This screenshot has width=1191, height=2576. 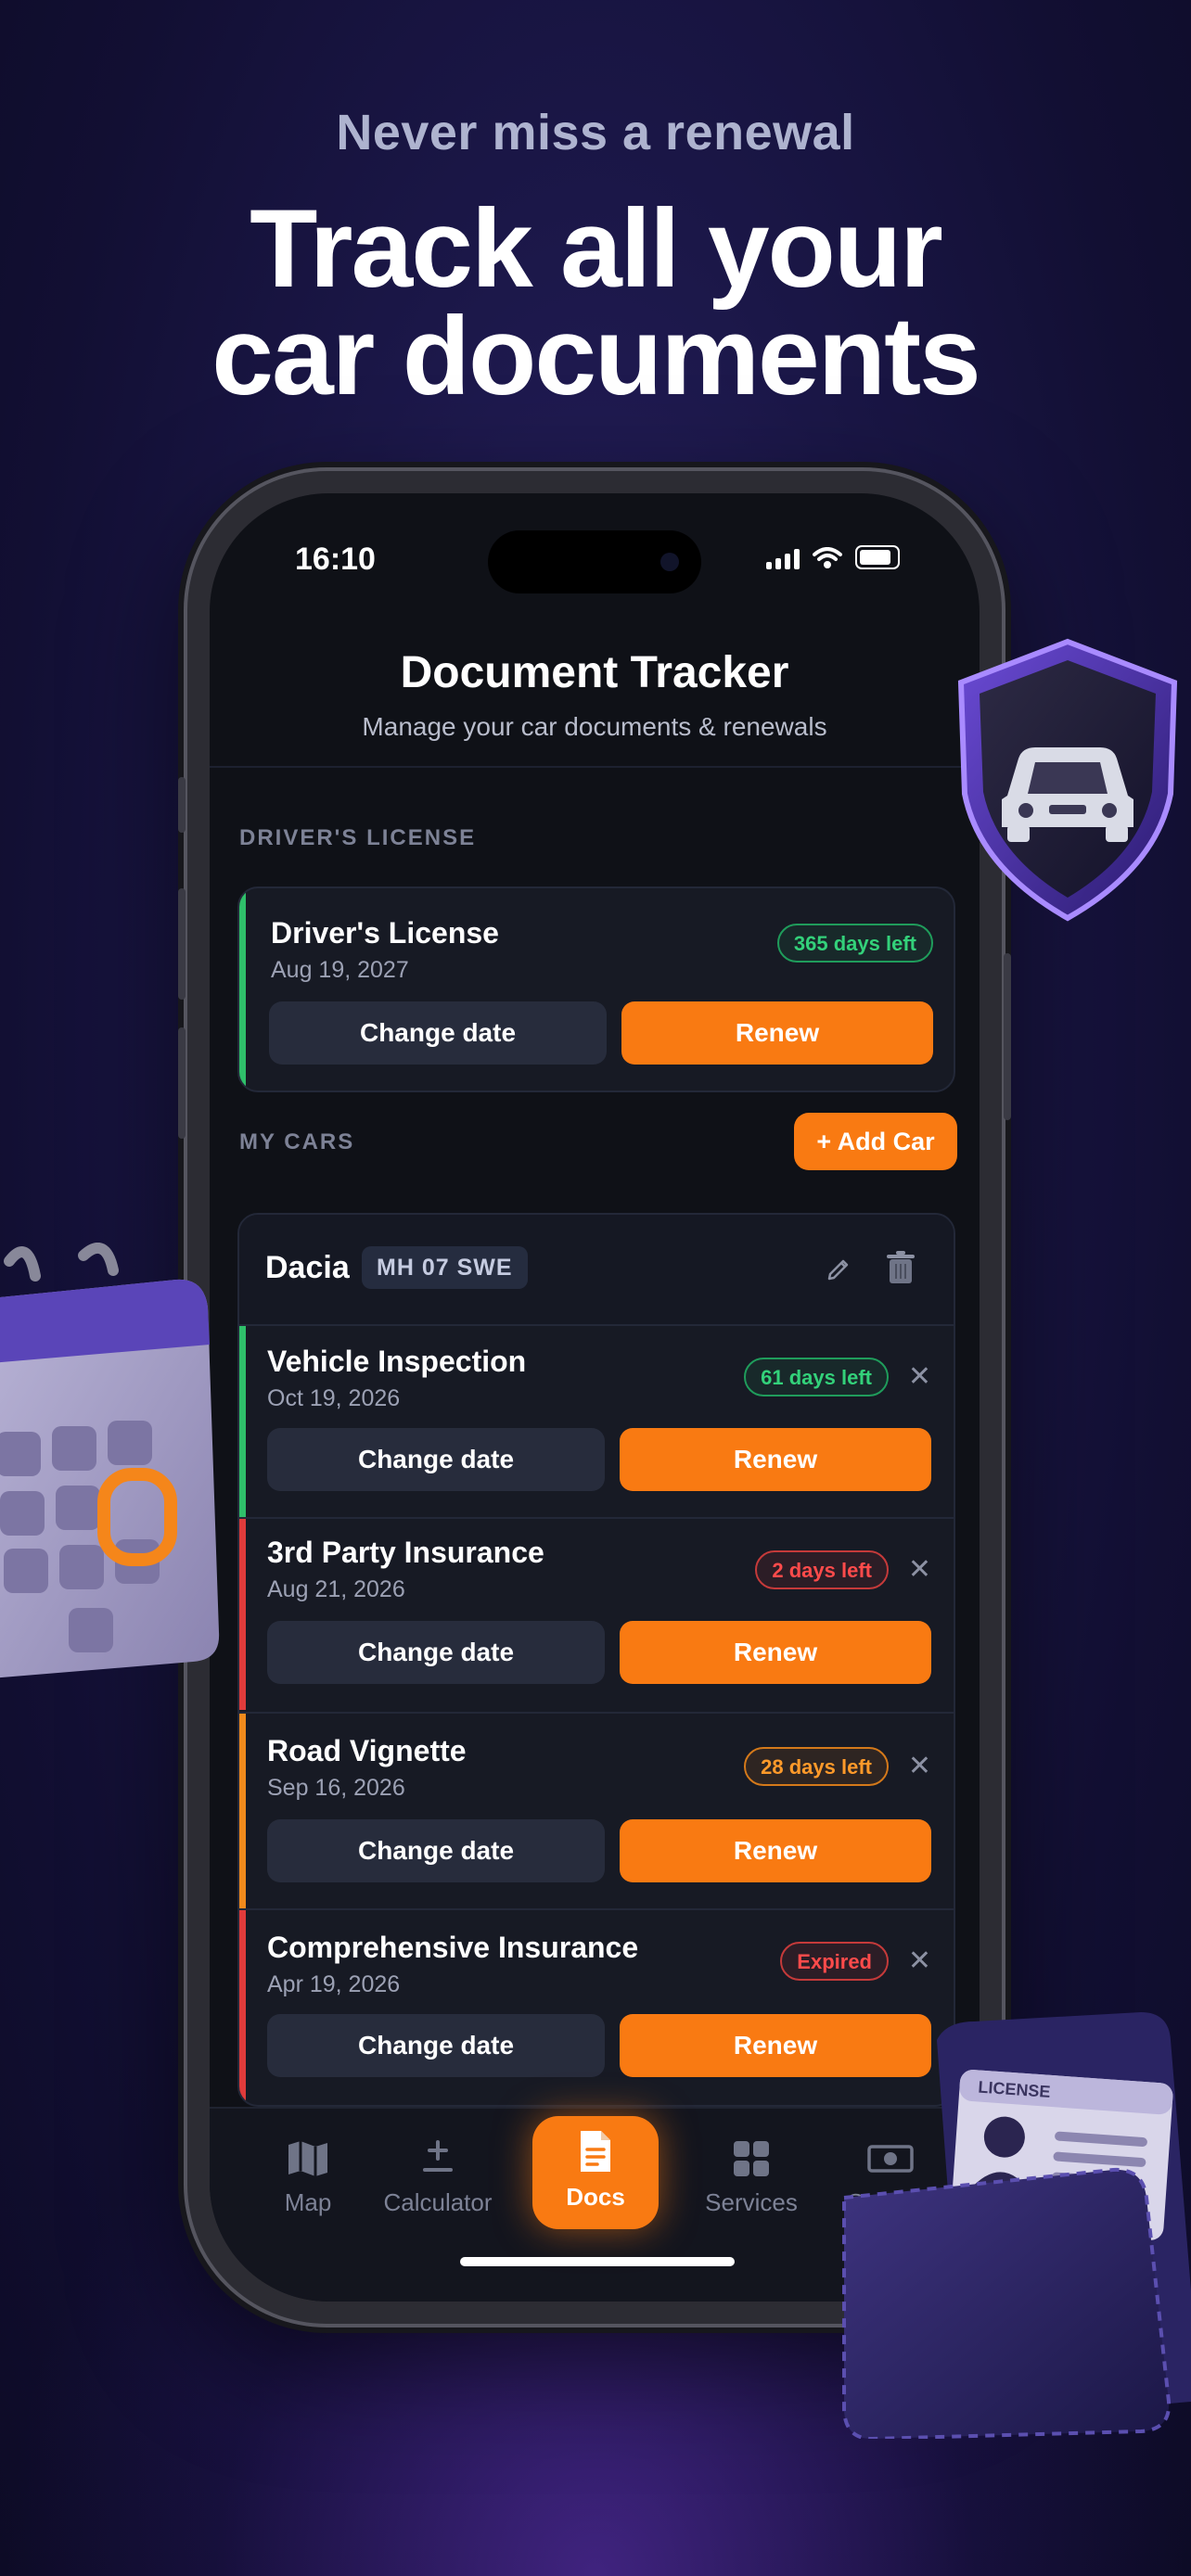 What do you see at coordinates (597, 1270) in the screenshot?
I see `car-header: Dacia MH 07 SWE` at bounding box center [597, 1270].